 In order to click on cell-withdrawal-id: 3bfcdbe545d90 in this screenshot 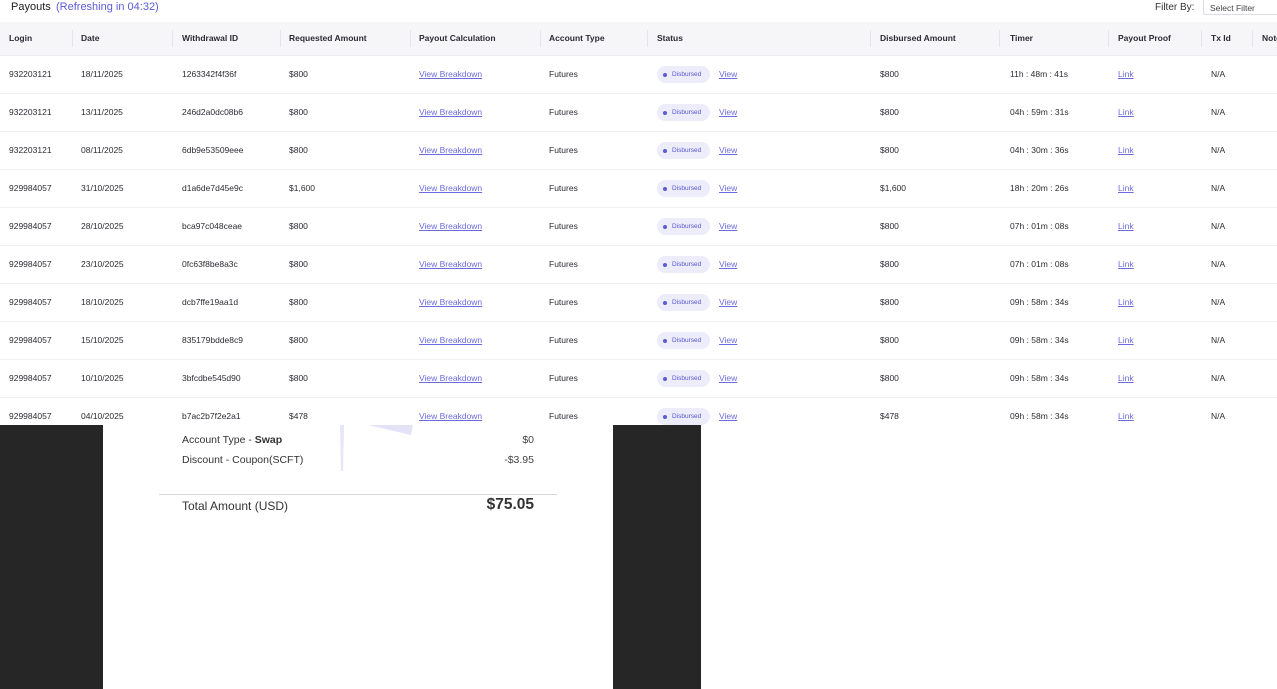, I will do `click(211, 378)`.